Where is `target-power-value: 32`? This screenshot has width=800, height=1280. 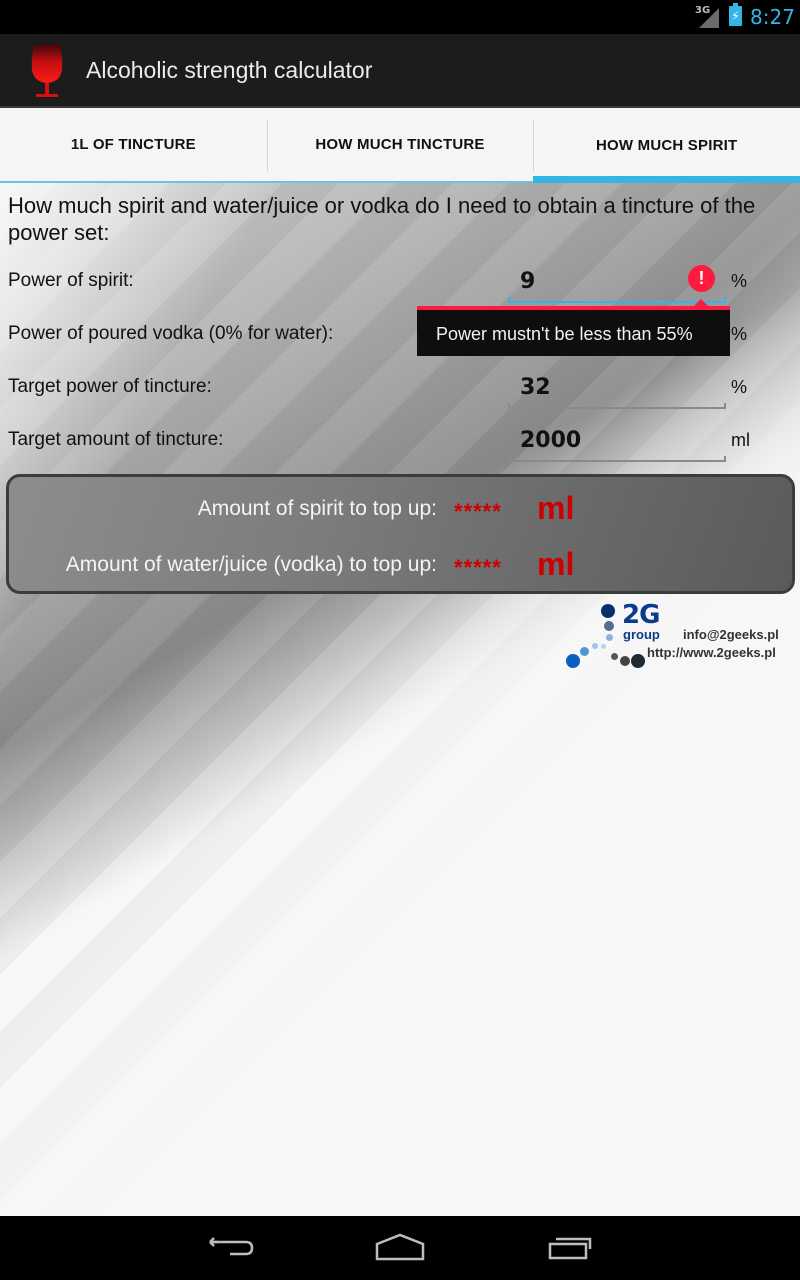
target-power-value: 32 is located at coordinates (535, 387).